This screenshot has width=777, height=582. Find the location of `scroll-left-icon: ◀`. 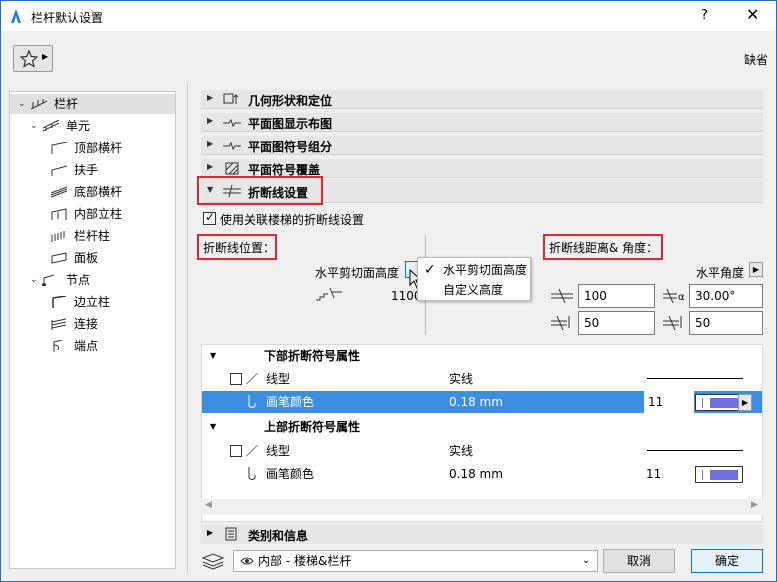

scroll-left-icon: ◀ is located at coordinates (208, 505).